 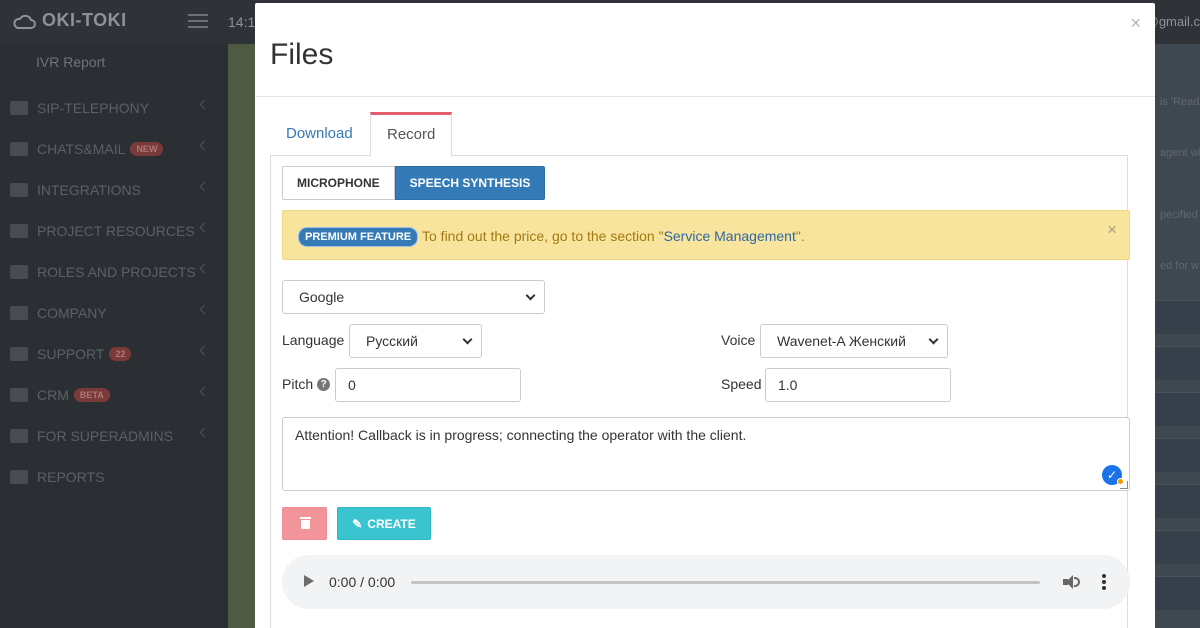 What do you see at coordinates (19, 353) in the screenshot?
I see `wrench-icon` at bounding box center [19, 353].